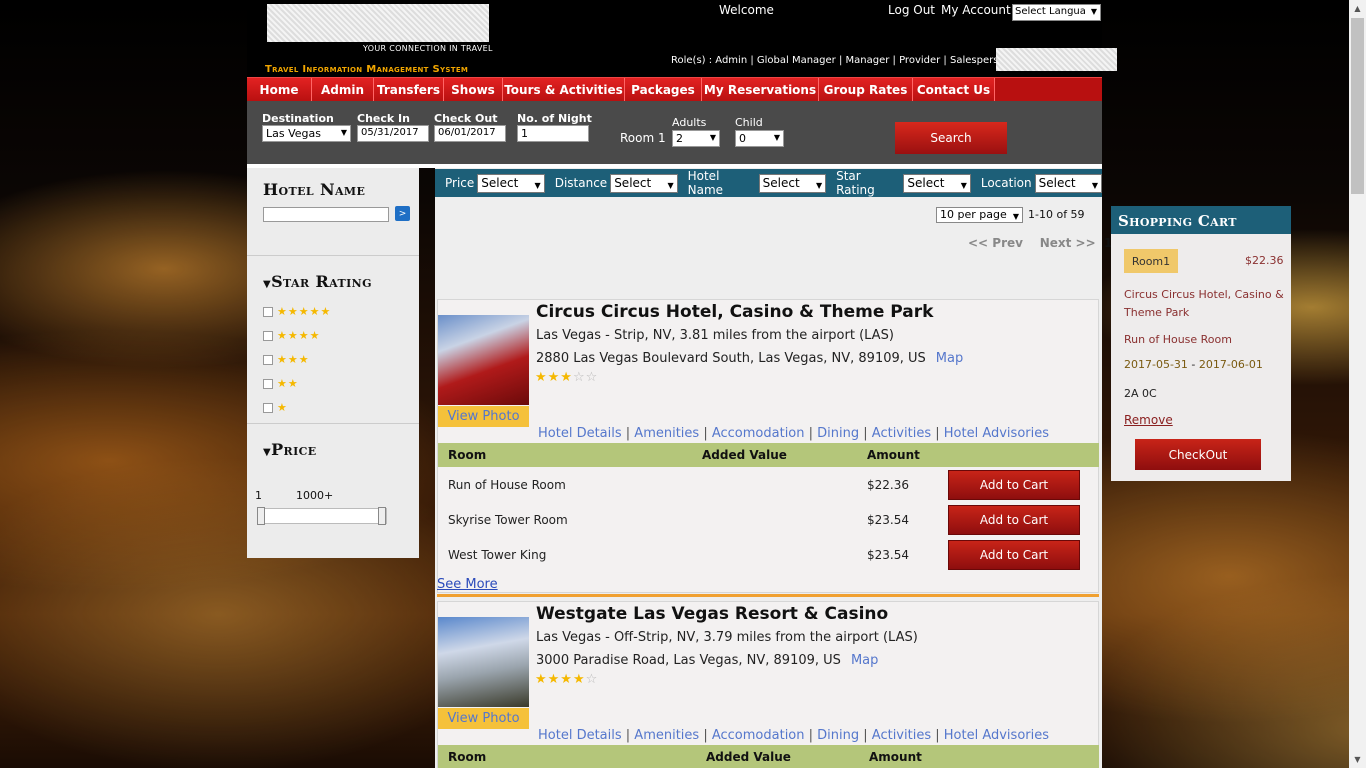 The width and height of the screenshot is (1366, 768). Describe the element at coordinates (508, 520) in the screenshot. I see `room-name: Skyrise Tower Room` at that location.